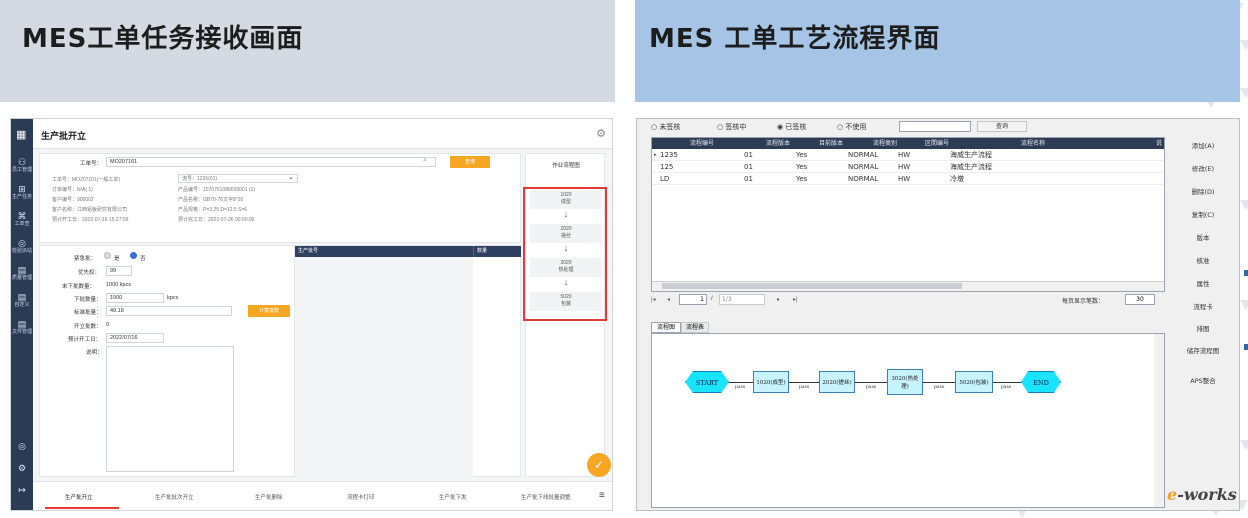 The image size is (1248, 518). I want to click on page-total: 1/3, so click(742, 299).